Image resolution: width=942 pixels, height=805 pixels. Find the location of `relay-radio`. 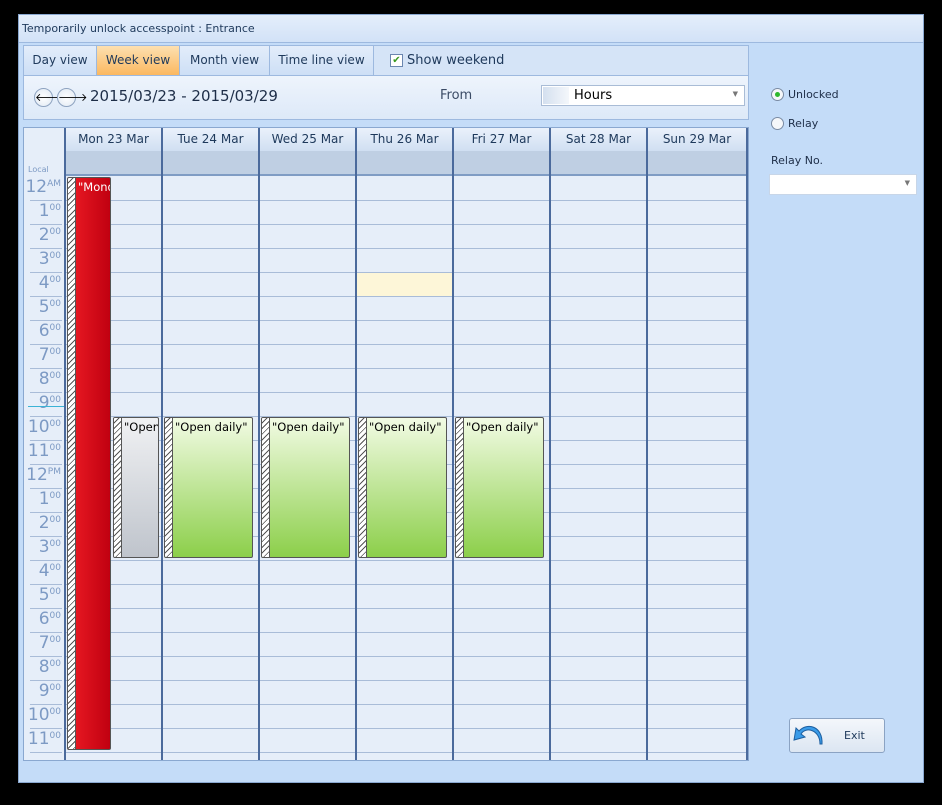

relay-radio is located at coordinates (777, 123).